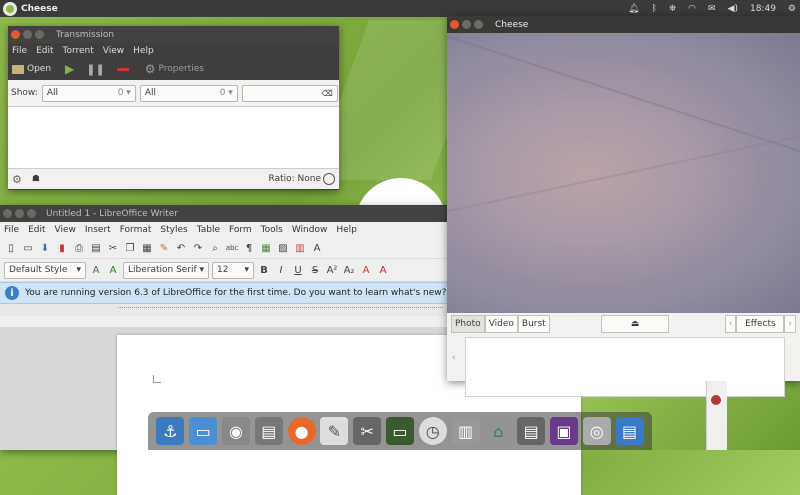  What do you see at coordinates (268, 431) in the screenshot?
I see `archive-manager-icon: ▤` at bounding box center [268, 431].